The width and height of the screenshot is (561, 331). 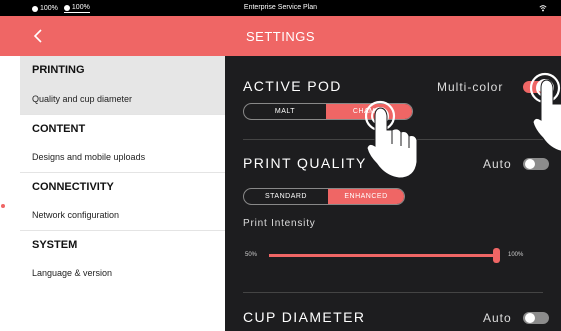 I want to click on section-system: SYSTEM, so click(x=122, y=244).